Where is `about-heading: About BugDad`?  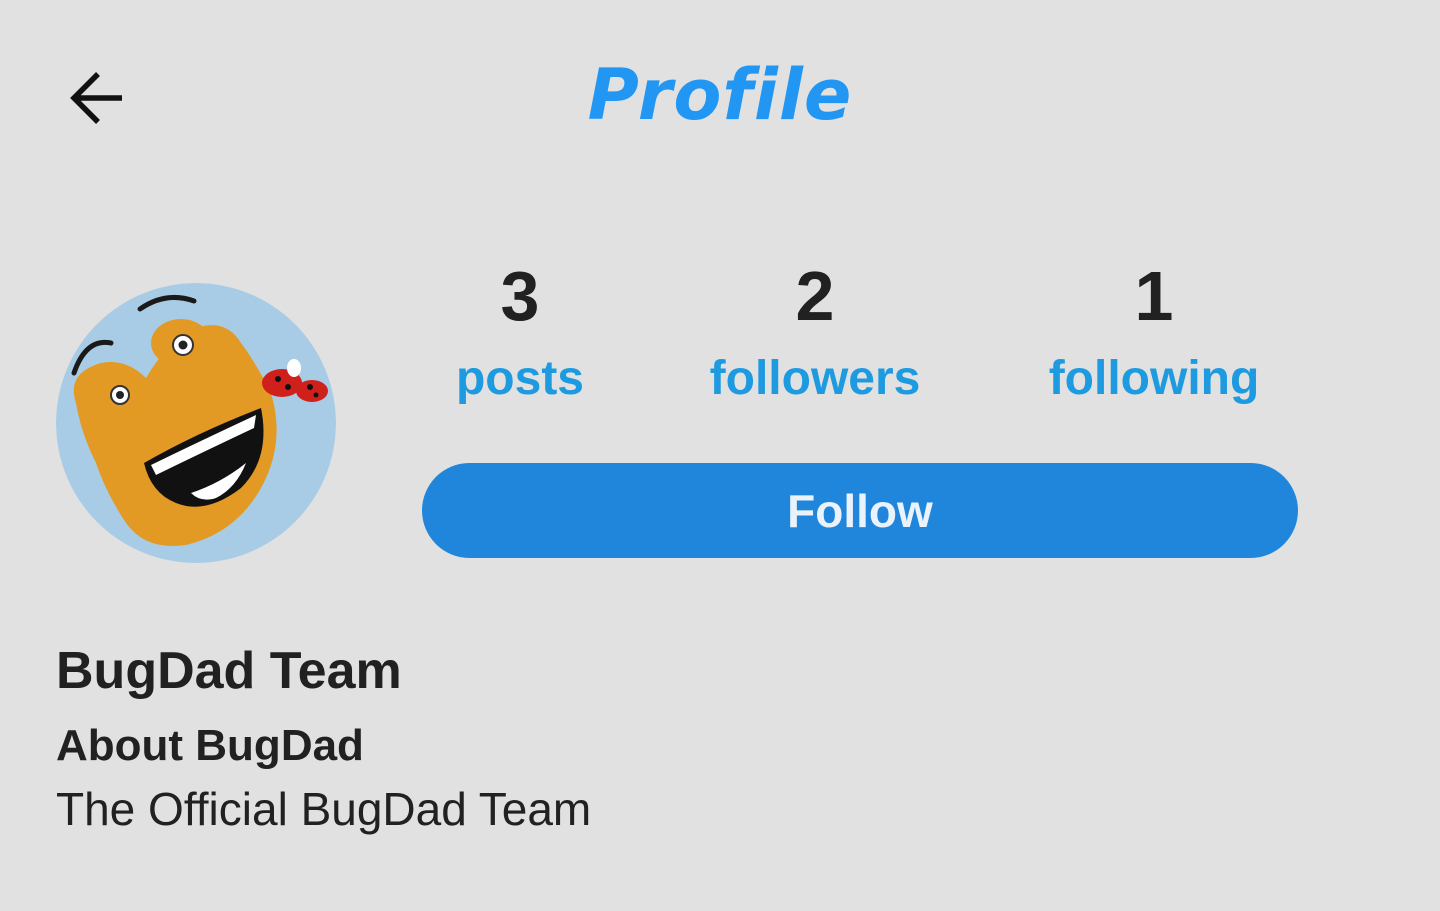 about-heading: About BugDad is located at coordinates (210, 745).